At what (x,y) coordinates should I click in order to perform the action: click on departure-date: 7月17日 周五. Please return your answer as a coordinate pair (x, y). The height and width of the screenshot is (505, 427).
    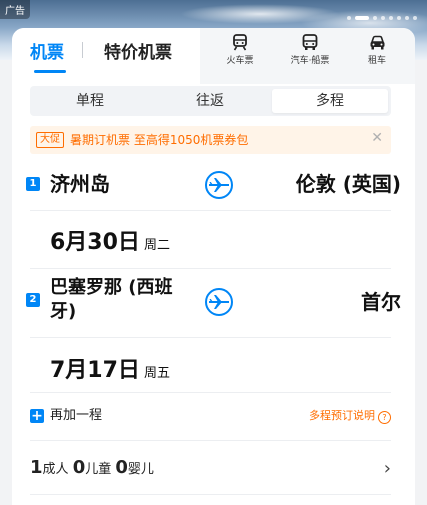
    Looking at the image, I should click on (110, 368).